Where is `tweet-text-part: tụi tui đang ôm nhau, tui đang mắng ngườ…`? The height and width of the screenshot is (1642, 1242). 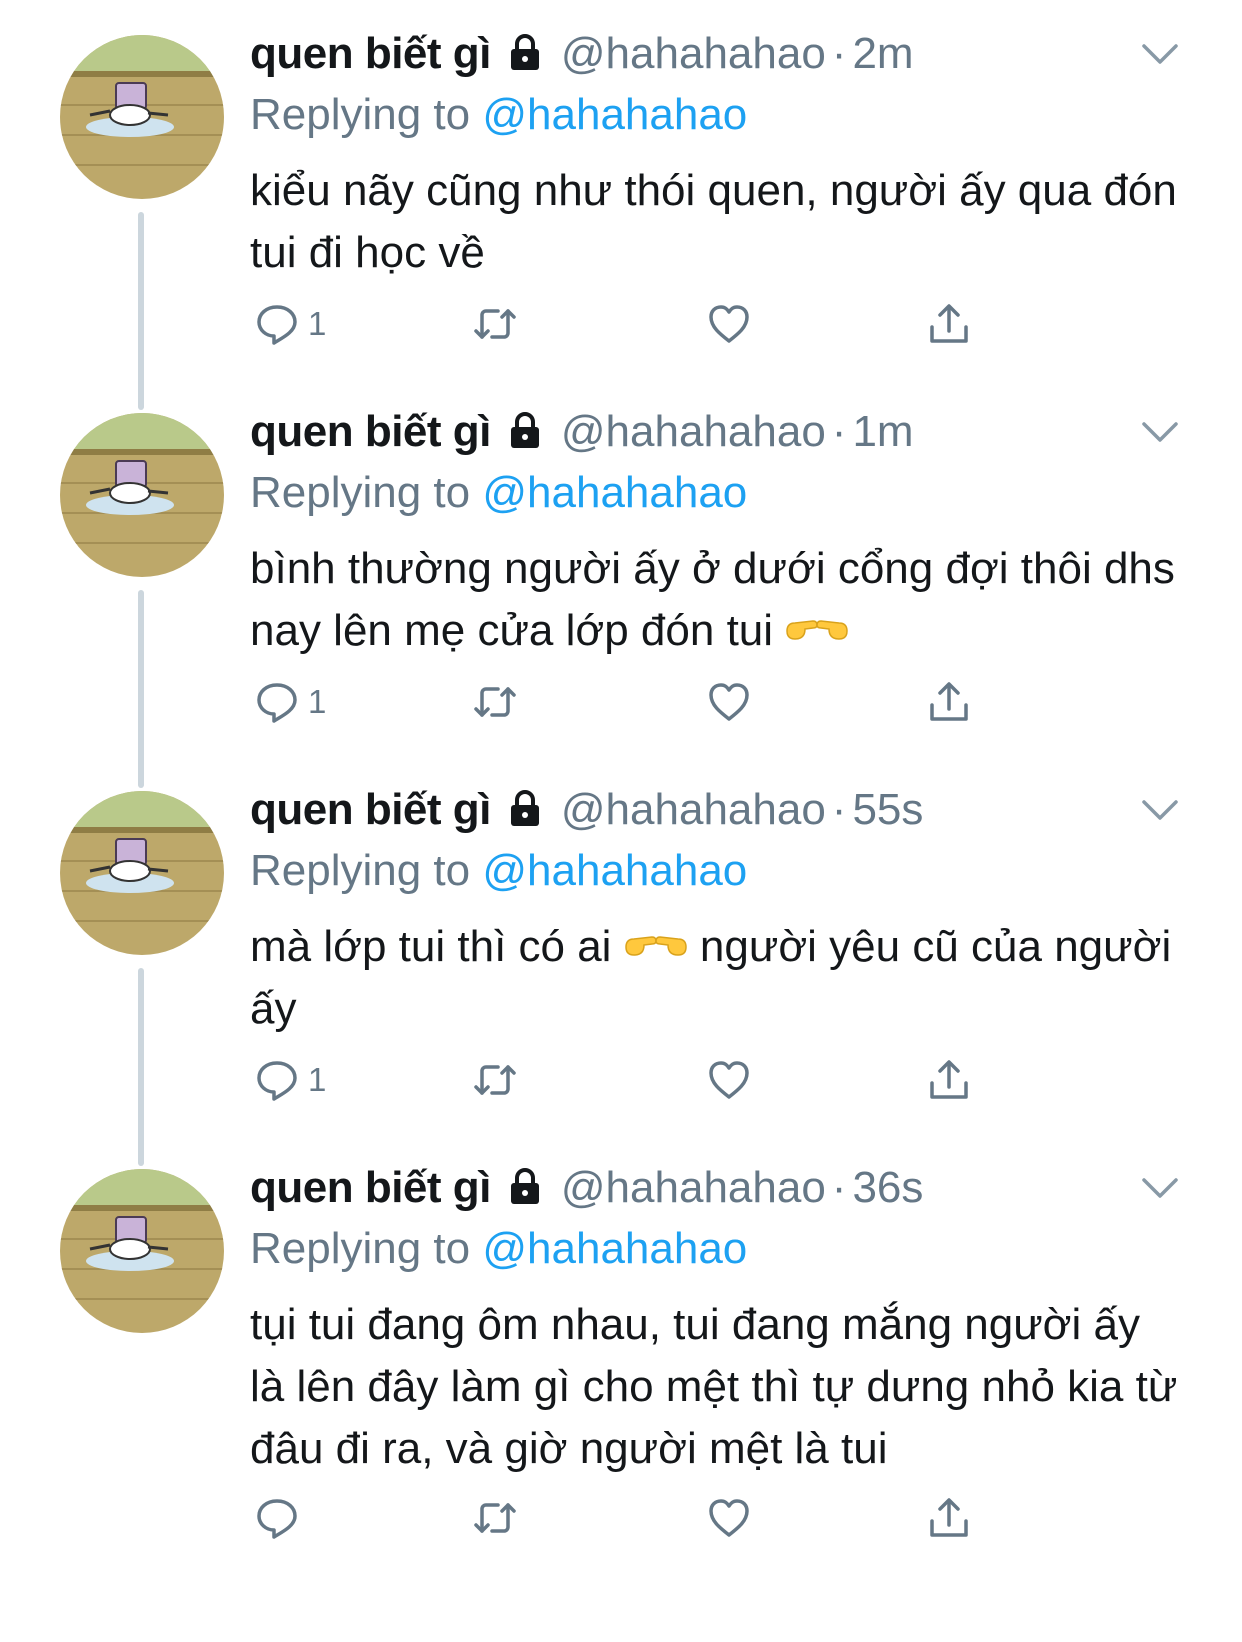 tweet-text-part: tụi tui đang ôm nhau, tui đang mắng ngườ… is located at coordinates (714, 1386).